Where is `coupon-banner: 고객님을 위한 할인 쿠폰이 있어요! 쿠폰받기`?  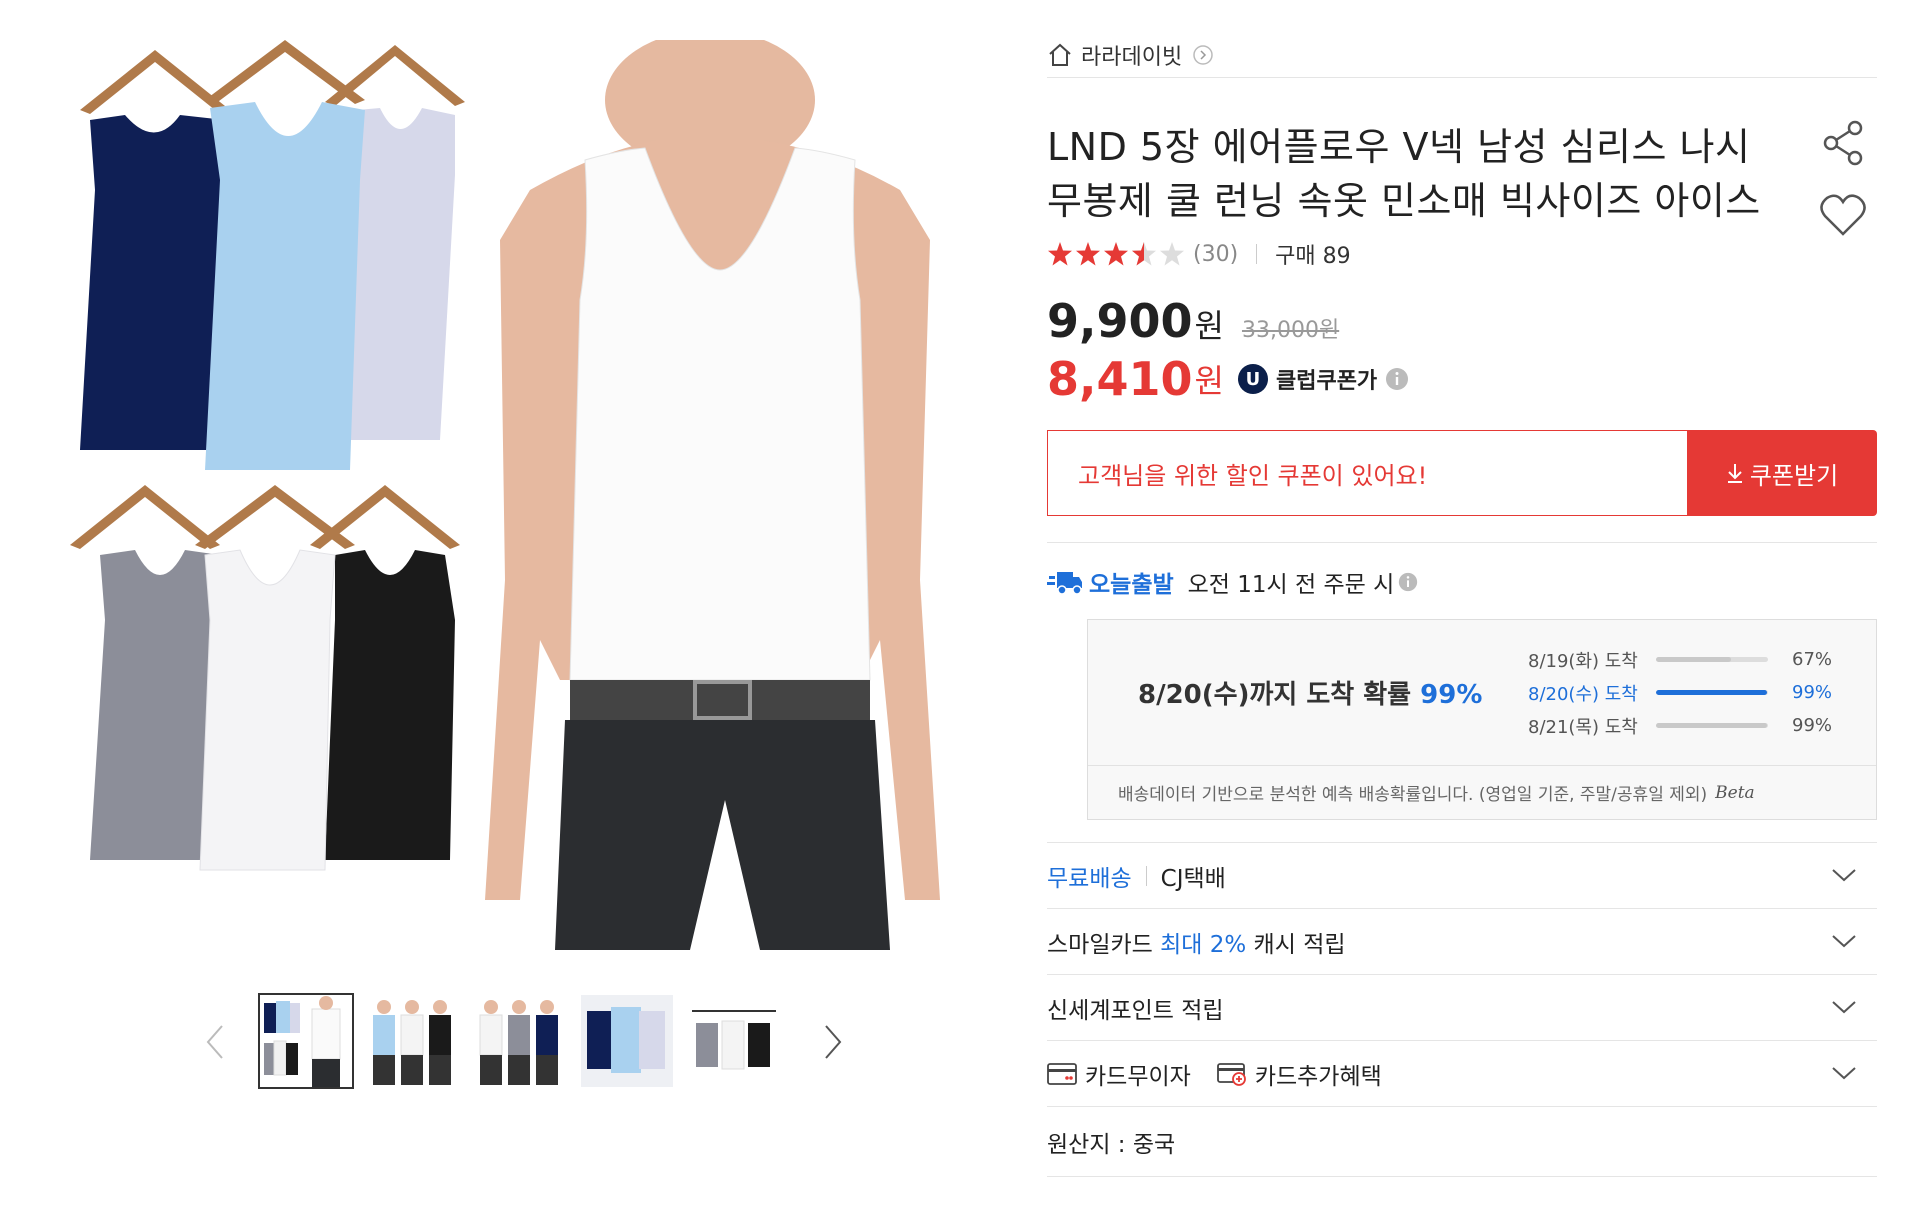
coupon-banner: 고객님을 위한 할인 쿠폰이 있어요! 쿠폰받기 is located at coordinates (1462, 473).